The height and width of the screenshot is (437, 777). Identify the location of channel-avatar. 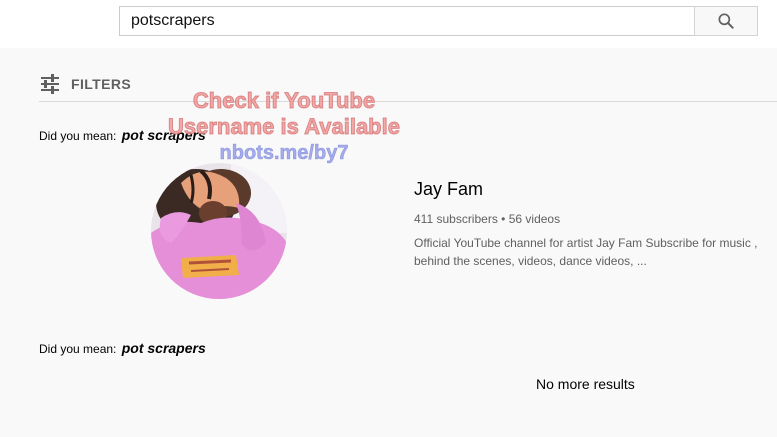
(219, 231).